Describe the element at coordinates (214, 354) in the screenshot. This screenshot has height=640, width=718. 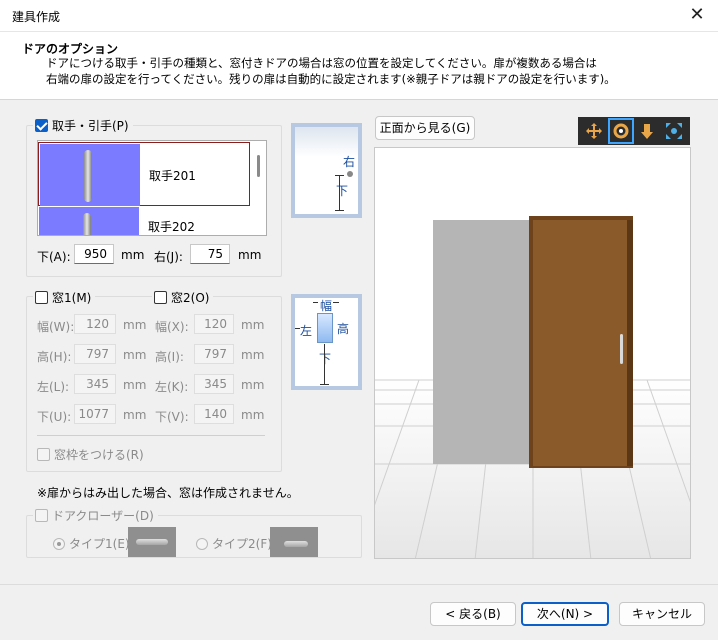
I see `w2-height-input: 797` at that location.